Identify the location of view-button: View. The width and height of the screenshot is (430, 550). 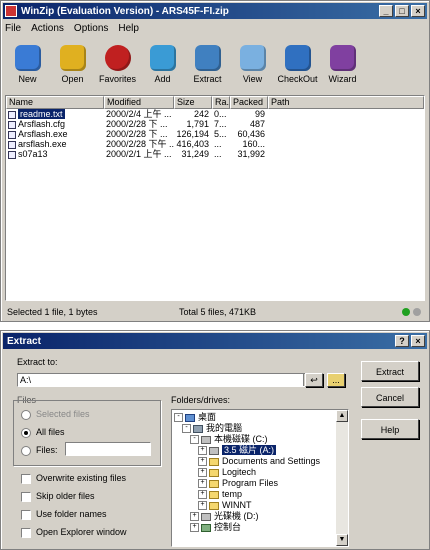
(252, 66).